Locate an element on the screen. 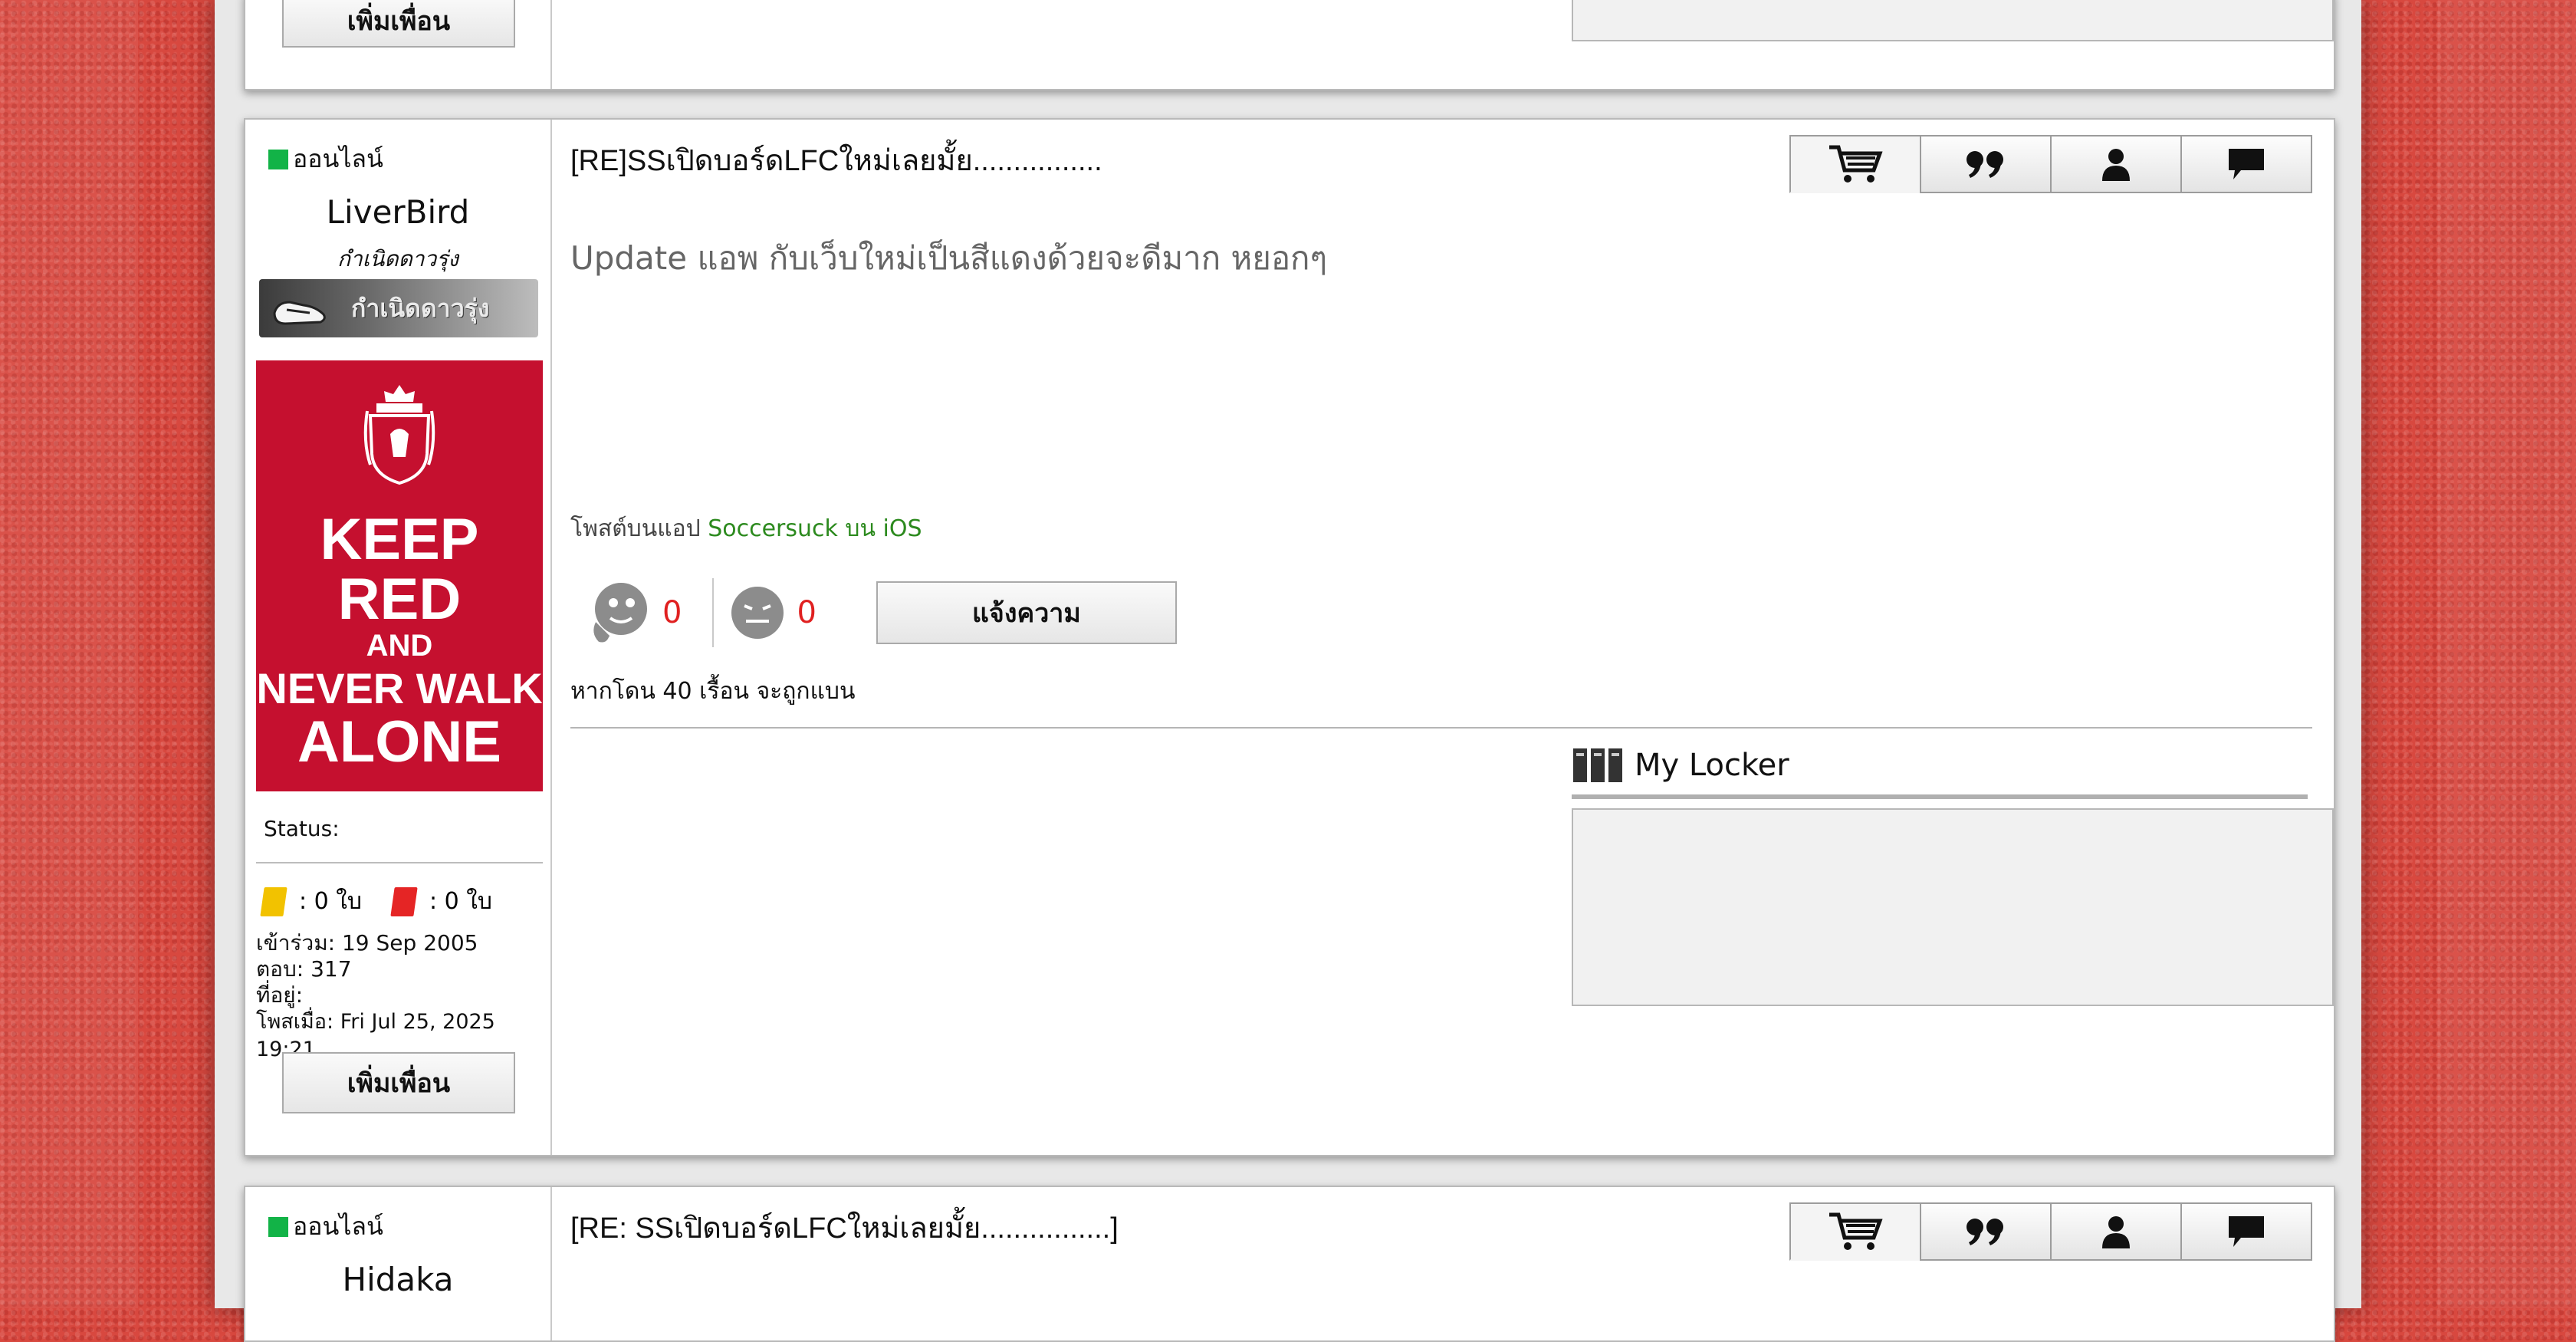 The height and width of the screenshot is (1342, 2576). post-content-column is located at coordinates (1443, 44).